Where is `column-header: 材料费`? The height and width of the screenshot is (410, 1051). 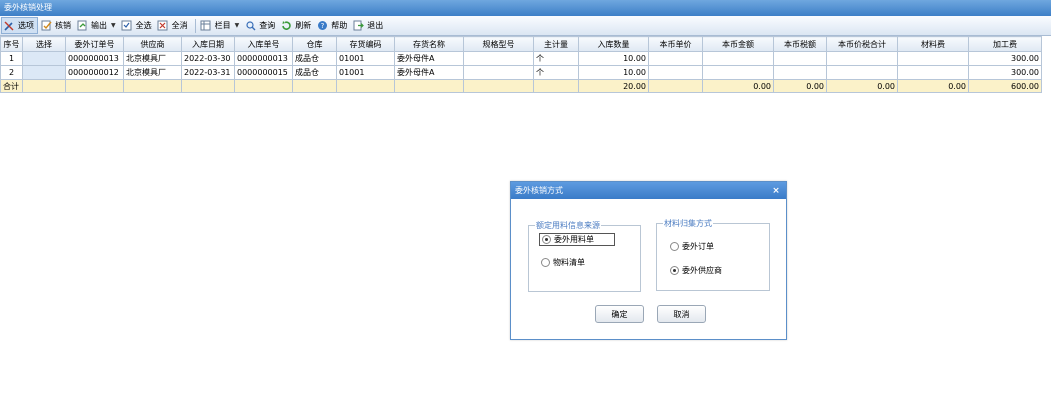 column-header: 材料费 is located at coordinates (933, 44).